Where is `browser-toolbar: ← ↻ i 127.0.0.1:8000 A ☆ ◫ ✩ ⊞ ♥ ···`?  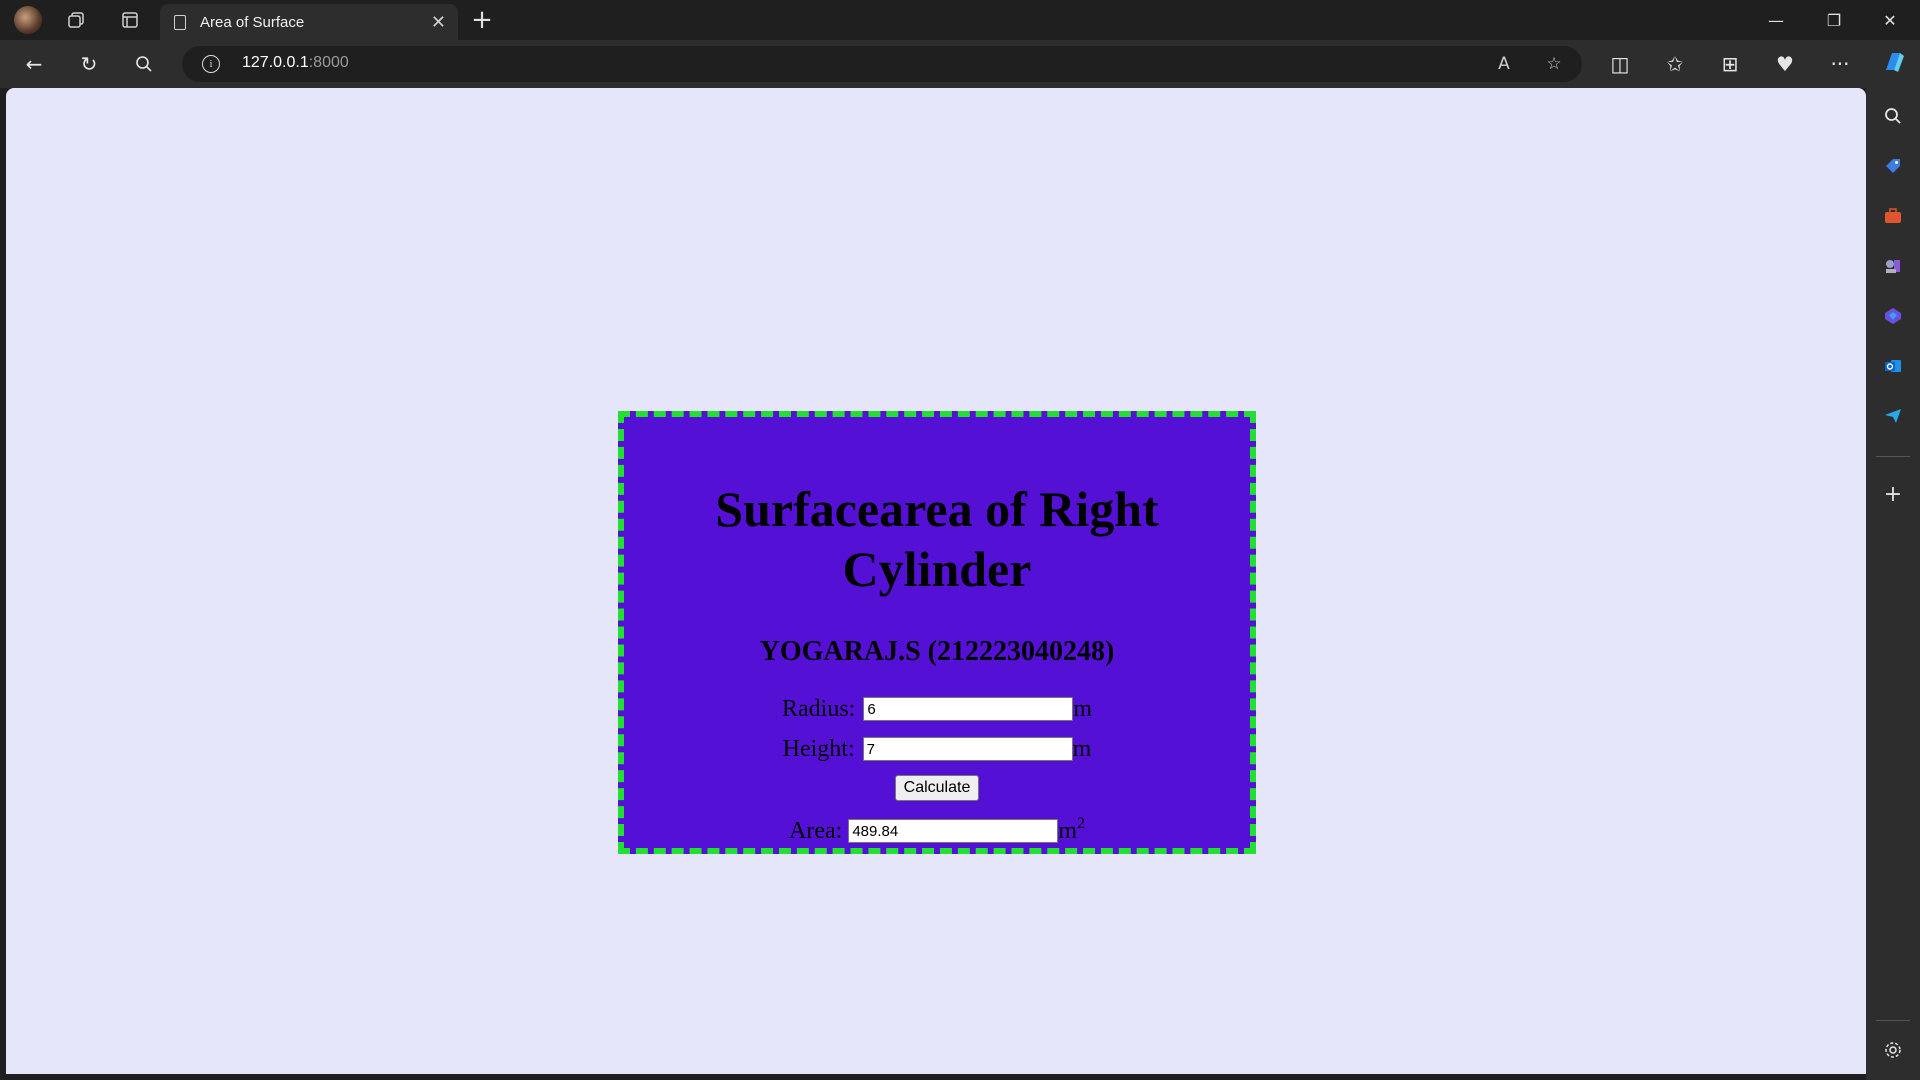 browser-toolbar: ← ↻ i 127.0.0.1:8000 A ☆ ◫ ✩ ⊞ ♥ ··· is located at coordinates (960, 64).